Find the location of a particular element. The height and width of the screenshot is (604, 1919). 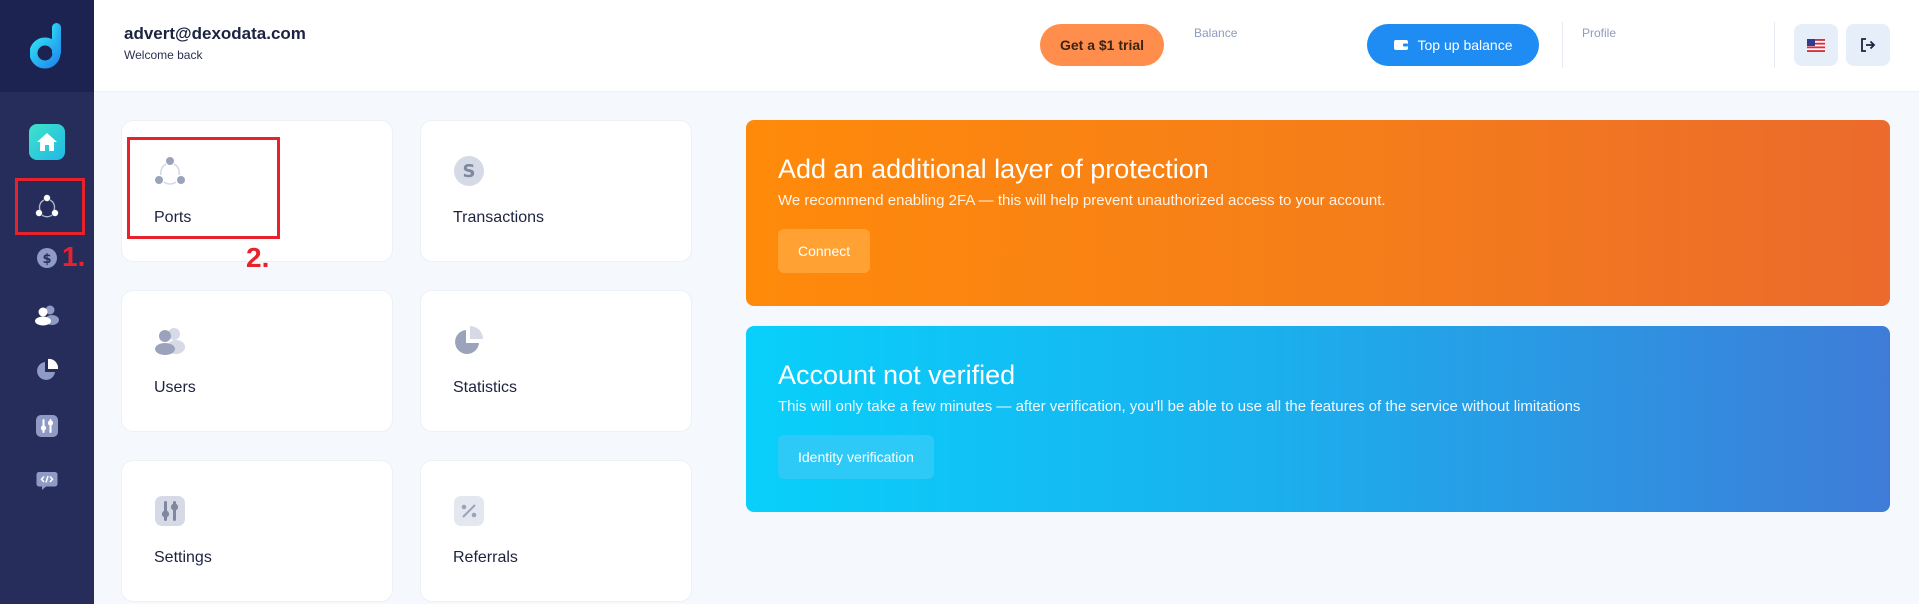

tile-icon: S is located at coordinates (469, 171).